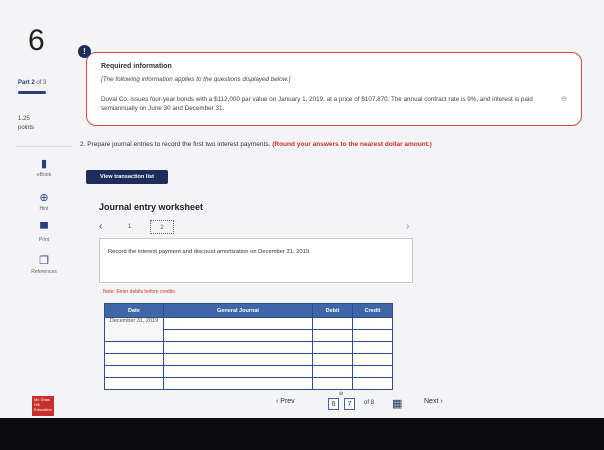  I want to click on worksheet-note: Note: Enter debits before credits., so click(140, 292).